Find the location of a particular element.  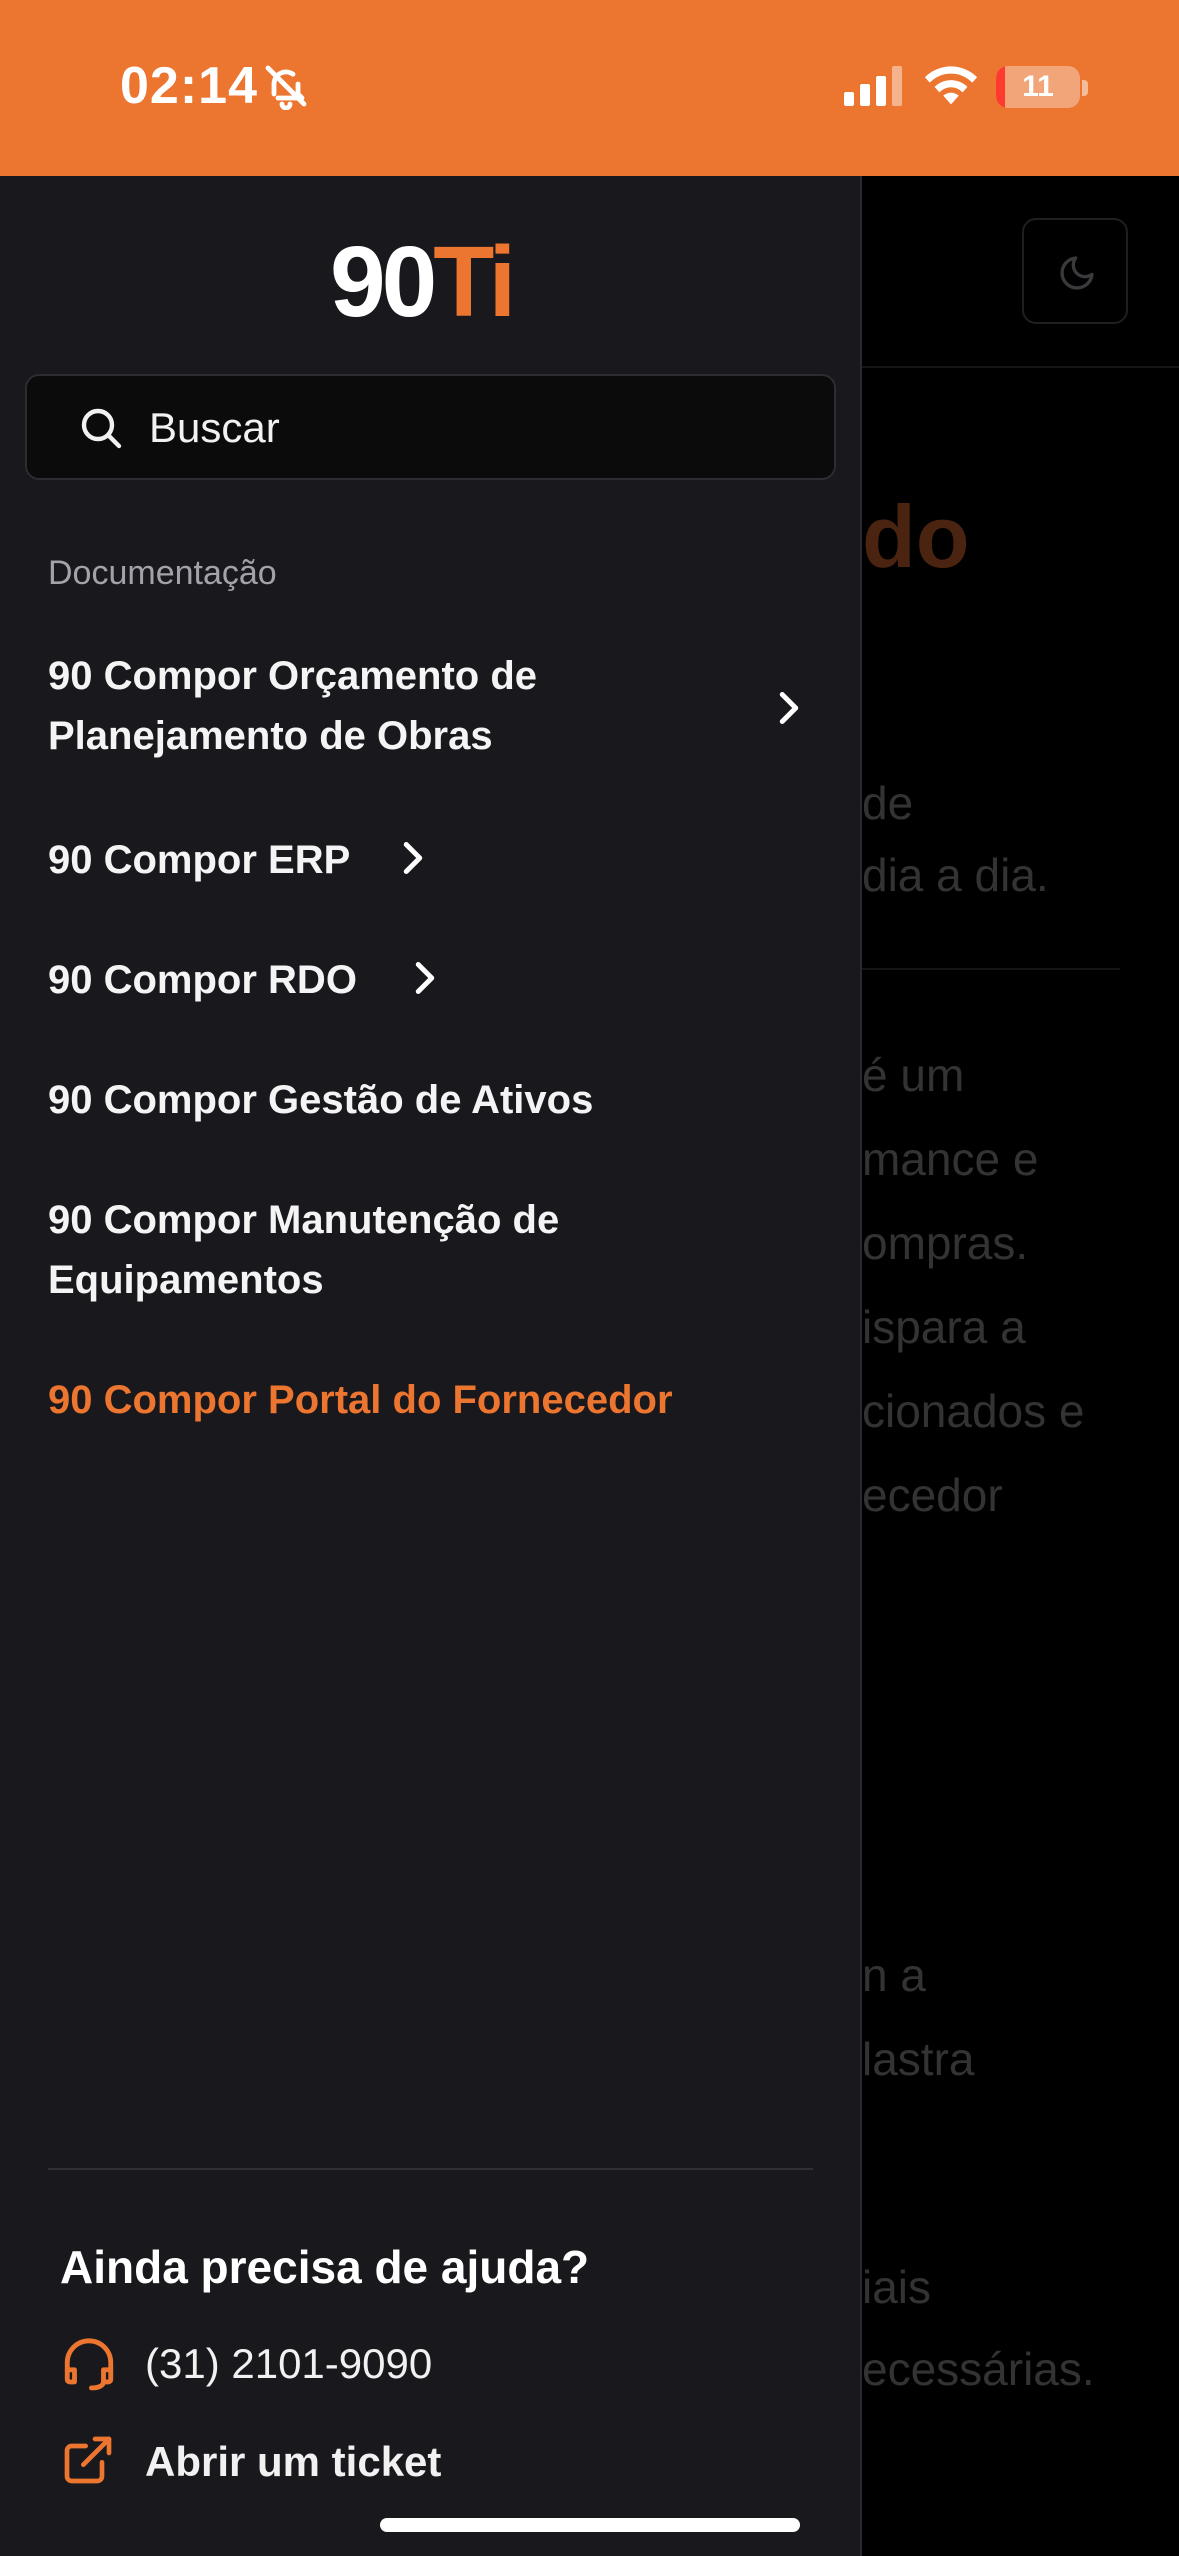

paragraph-fragment: ispara a is located at coordinates (944, 1327).